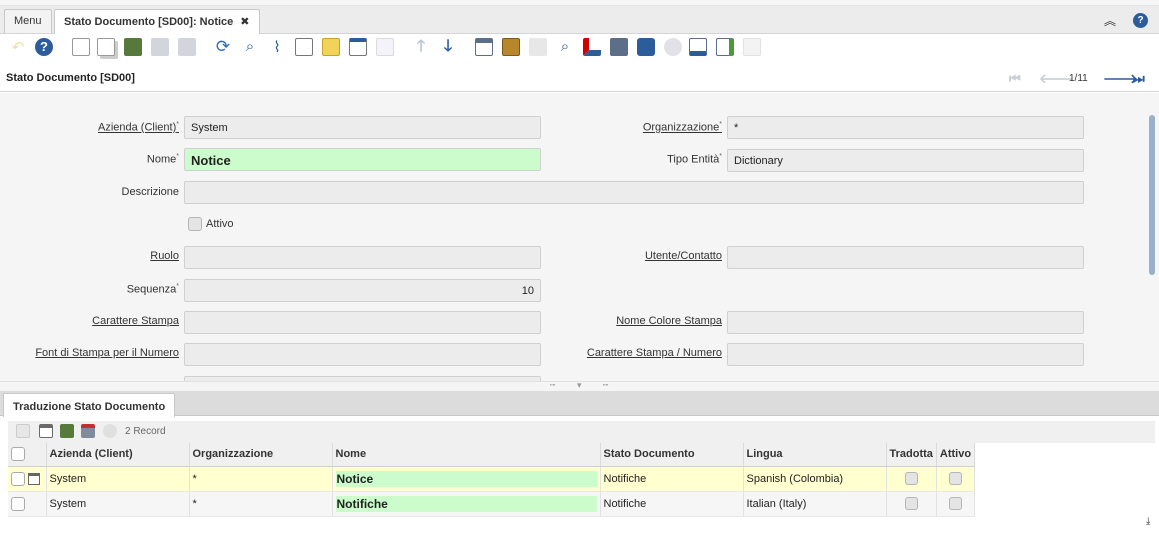 The height and width of the screenshot is (533, 1159). I want to click on tab-stato-documento: Stato Documento [SD00]: Notice ✖, so click(157, 21).